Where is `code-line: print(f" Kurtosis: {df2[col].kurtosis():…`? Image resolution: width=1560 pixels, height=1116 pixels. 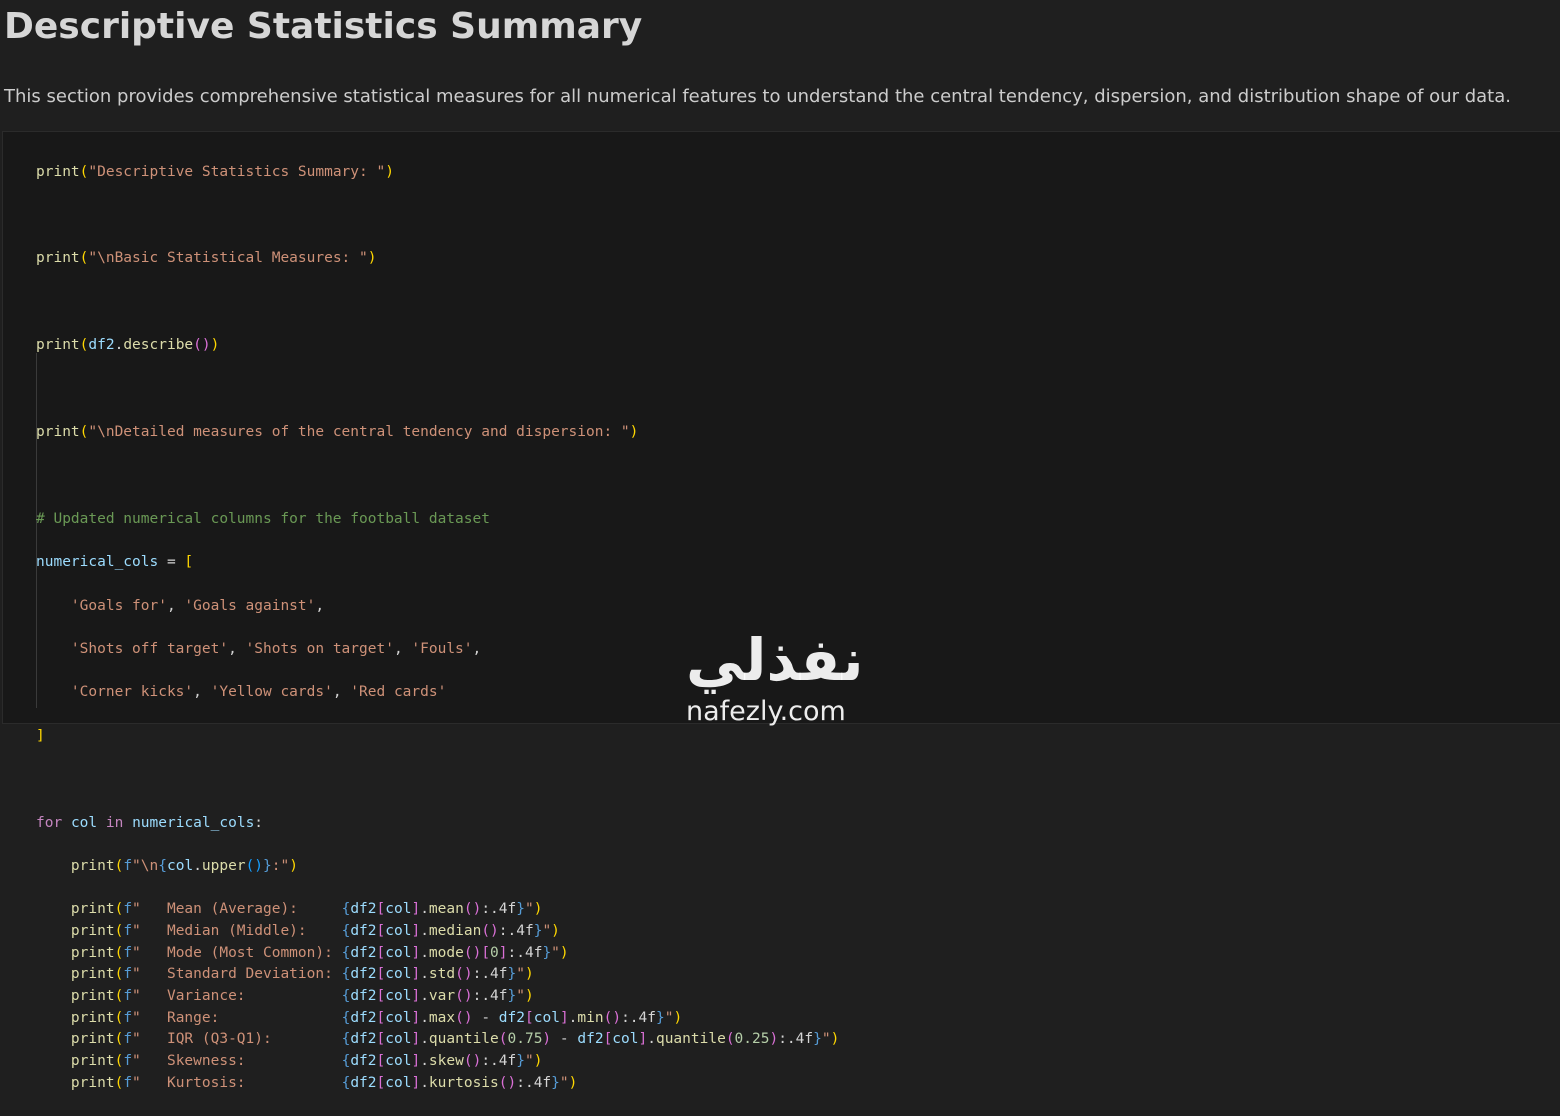
code-line: print(f" Kurtosis: {df2[col].kurtosis():… is located at coordinates (324, 1082).